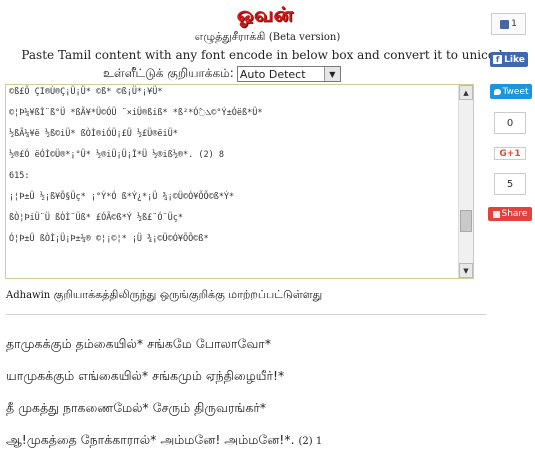  Describe the element at coordinates (465, 181) in the screenshot. I see `textarea-scrollbar: ▲ ▼` at that location.